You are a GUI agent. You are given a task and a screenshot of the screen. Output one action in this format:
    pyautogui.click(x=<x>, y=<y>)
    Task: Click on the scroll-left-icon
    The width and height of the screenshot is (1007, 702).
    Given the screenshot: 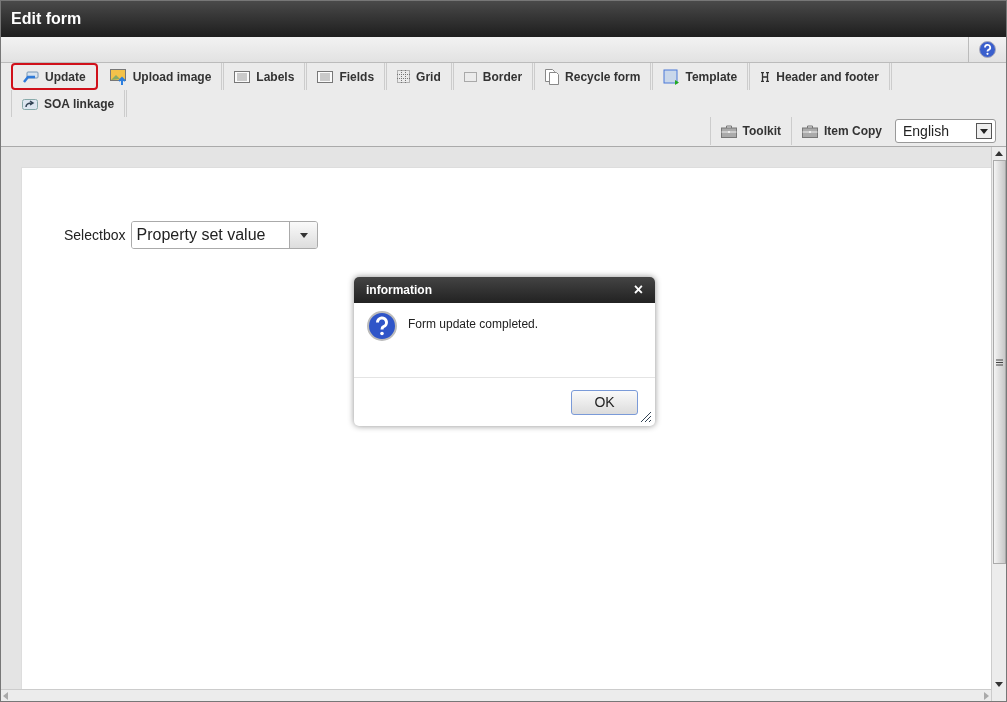 What is the action you would take?
    pyautogui.click(x=5, y=695)
    